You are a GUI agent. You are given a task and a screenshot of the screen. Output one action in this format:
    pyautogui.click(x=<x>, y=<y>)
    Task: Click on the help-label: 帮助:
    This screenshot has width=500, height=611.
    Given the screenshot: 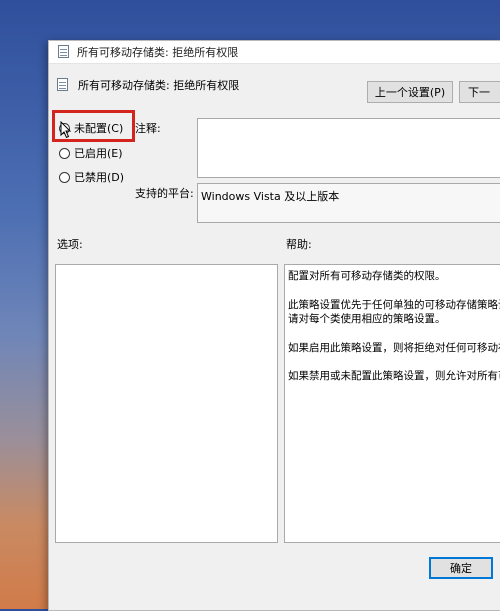 What is the action you would take?
    pyautogui.click(x=299, y=244)
    